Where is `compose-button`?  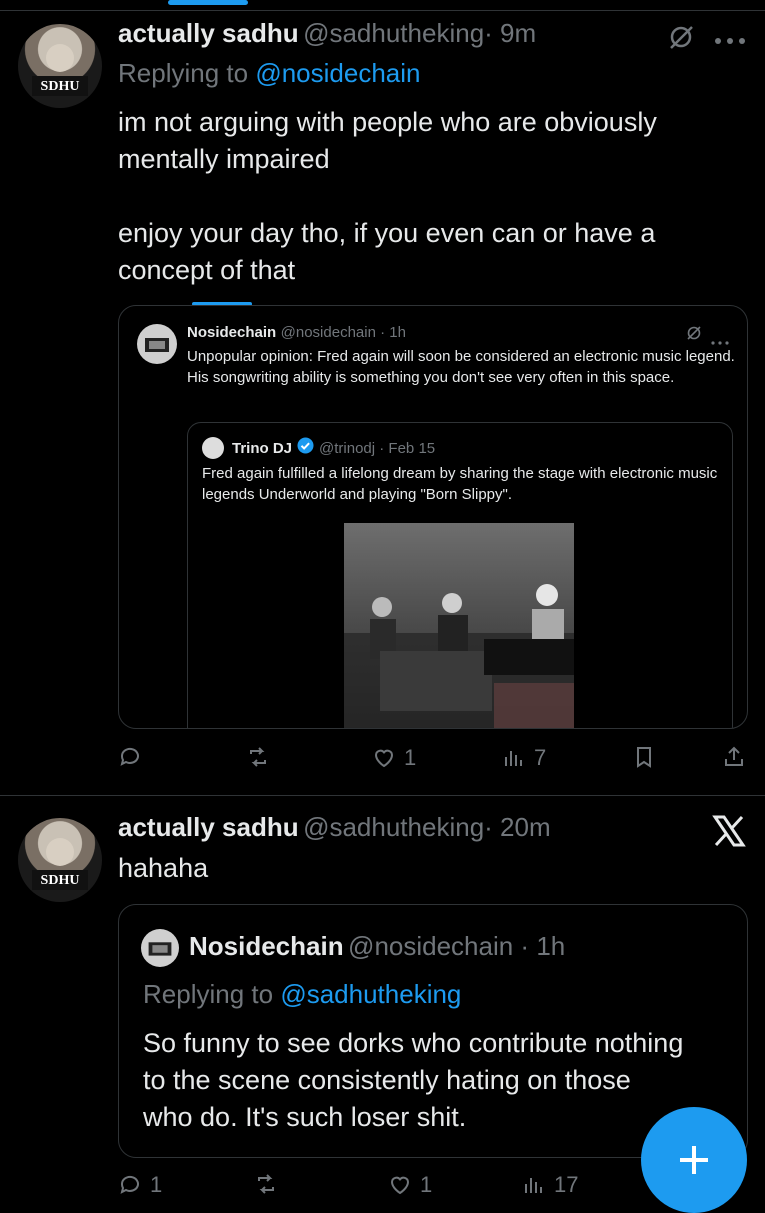 compose-button is located at coordinates (694, 1160).